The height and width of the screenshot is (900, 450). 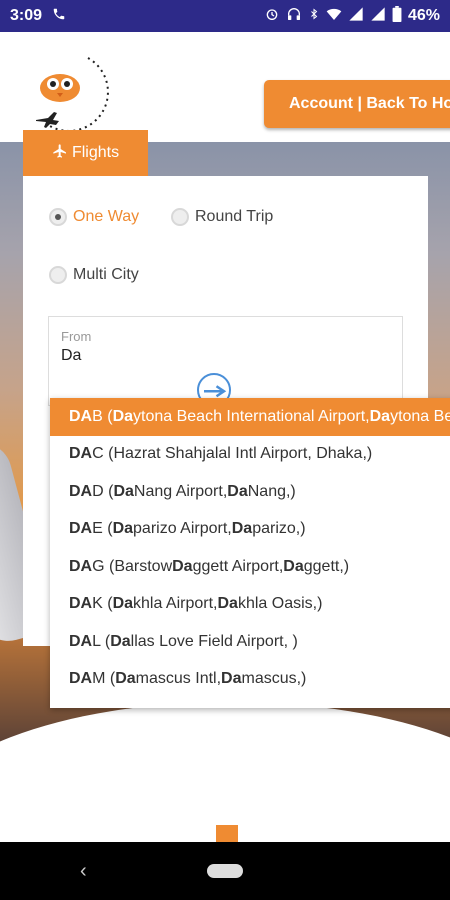 I want to click on tab-flights: Flights, so click(x=85, y=153).